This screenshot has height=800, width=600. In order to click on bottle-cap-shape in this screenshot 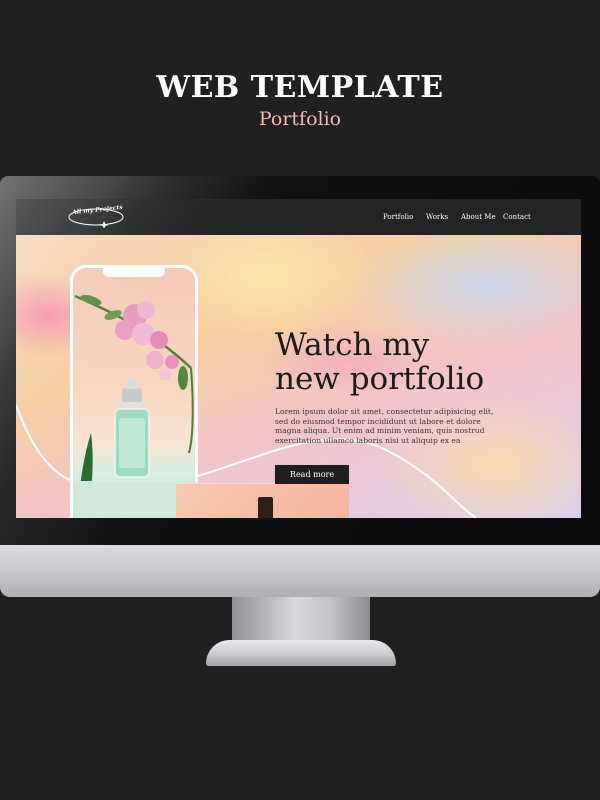, I will do `click(265, 507)`.